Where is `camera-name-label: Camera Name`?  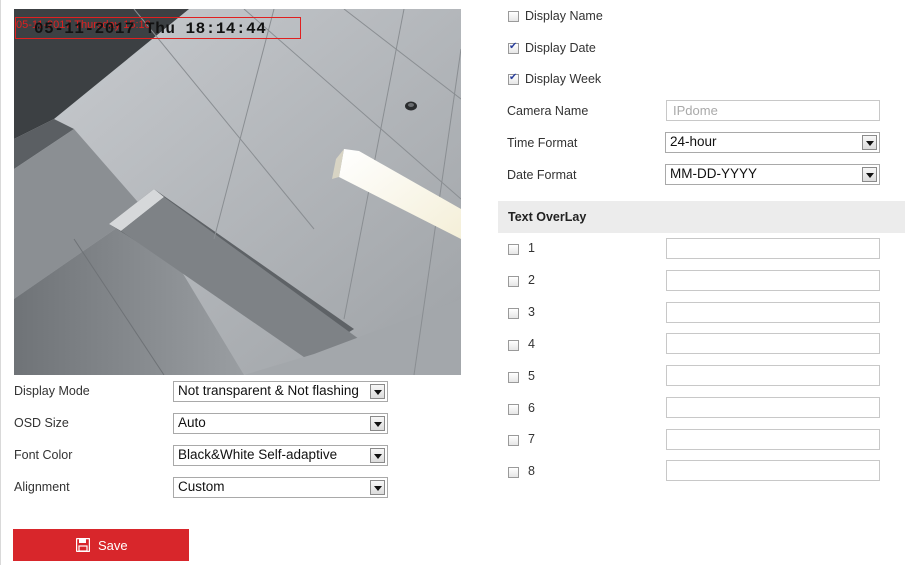
camera-name-label: Camera Name is located at coordinates (548, 111).